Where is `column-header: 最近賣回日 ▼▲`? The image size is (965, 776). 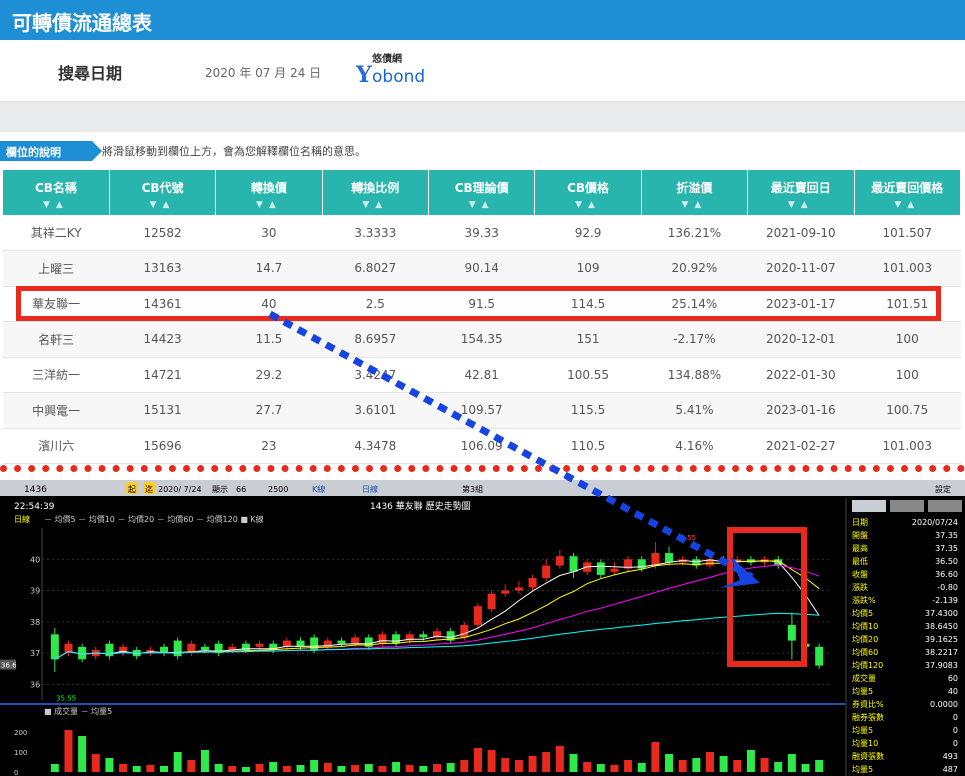
column-header: 最近賣回日 ▼▲ is located at coordinates (801, 192).